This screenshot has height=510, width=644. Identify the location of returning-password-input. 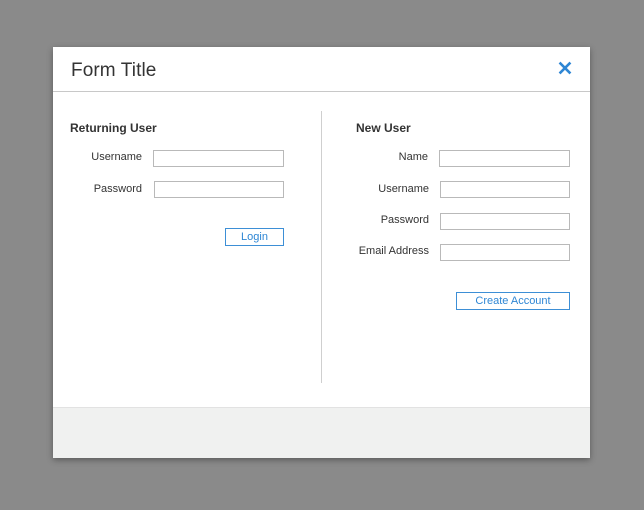
(219, 189).